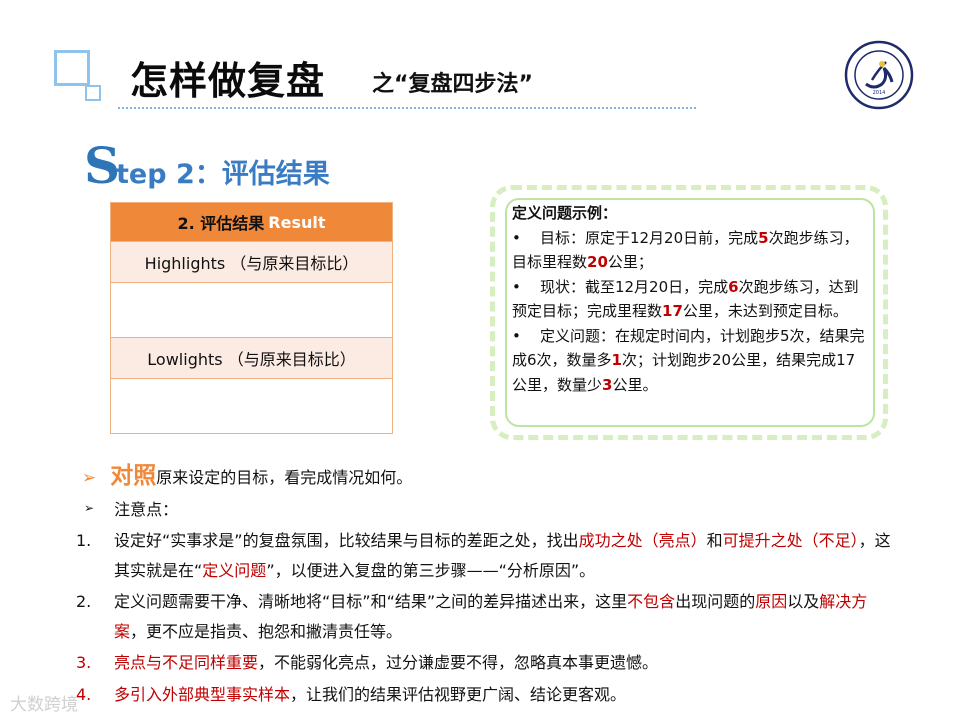  What do you see at coordinates (169, 174) in the screenshot?
I see `step-number: tep 2：` at bounding box center [169, 174].